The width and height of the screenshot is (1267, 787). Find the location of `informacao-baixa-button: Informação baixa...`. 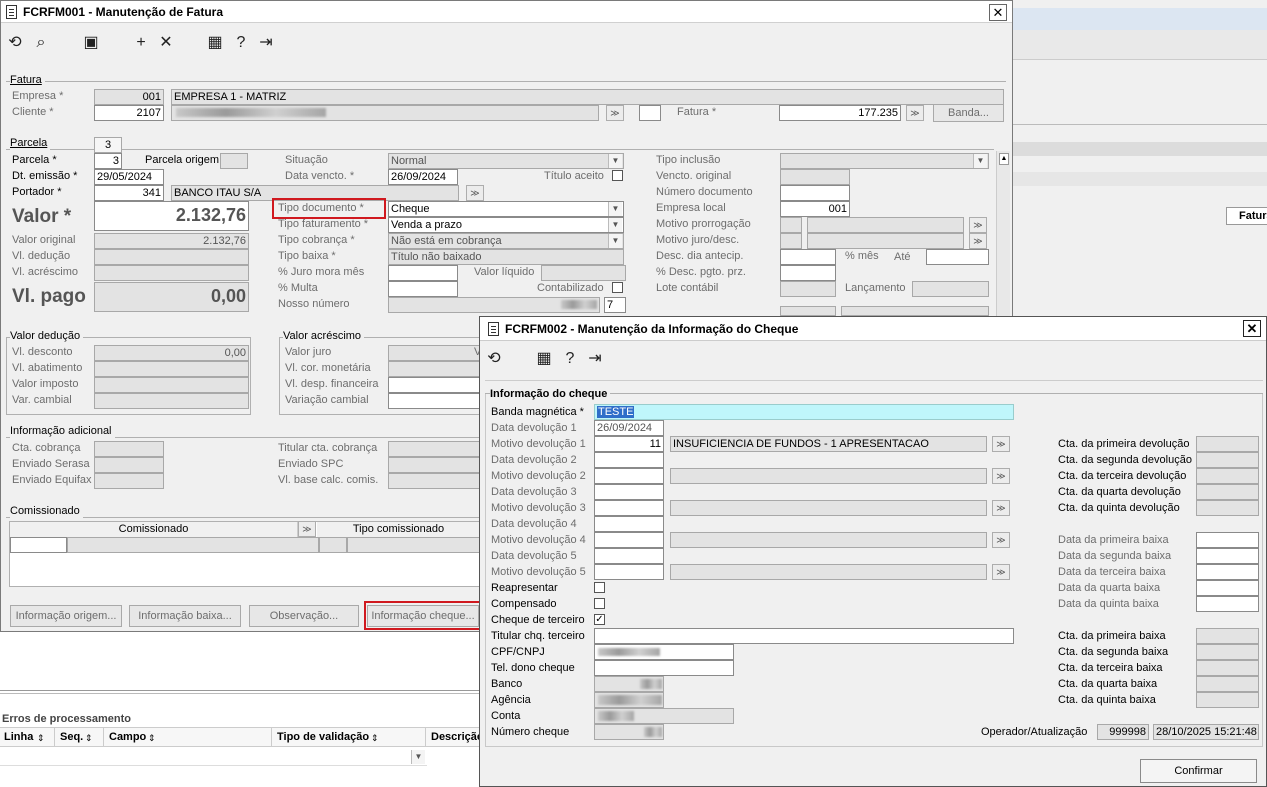

informacao-baixa-button: Informação baixa... is located at coordinates (185, 616).